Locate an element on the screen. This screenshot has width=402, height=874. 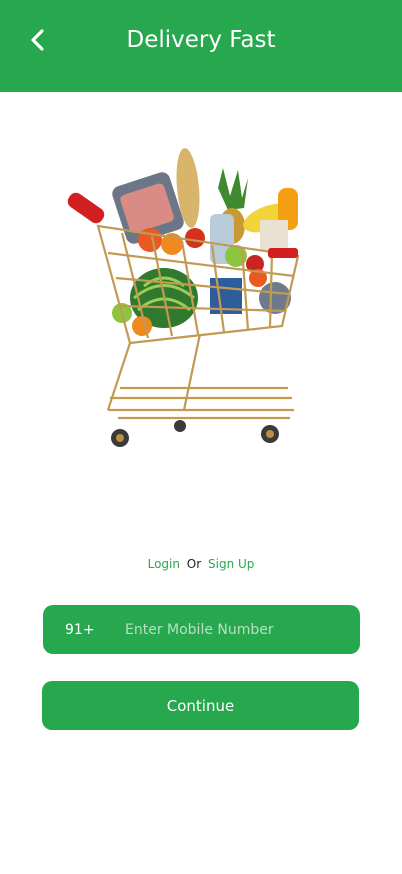
page-title: Delivery Fast is located at coordinates (201, 40).